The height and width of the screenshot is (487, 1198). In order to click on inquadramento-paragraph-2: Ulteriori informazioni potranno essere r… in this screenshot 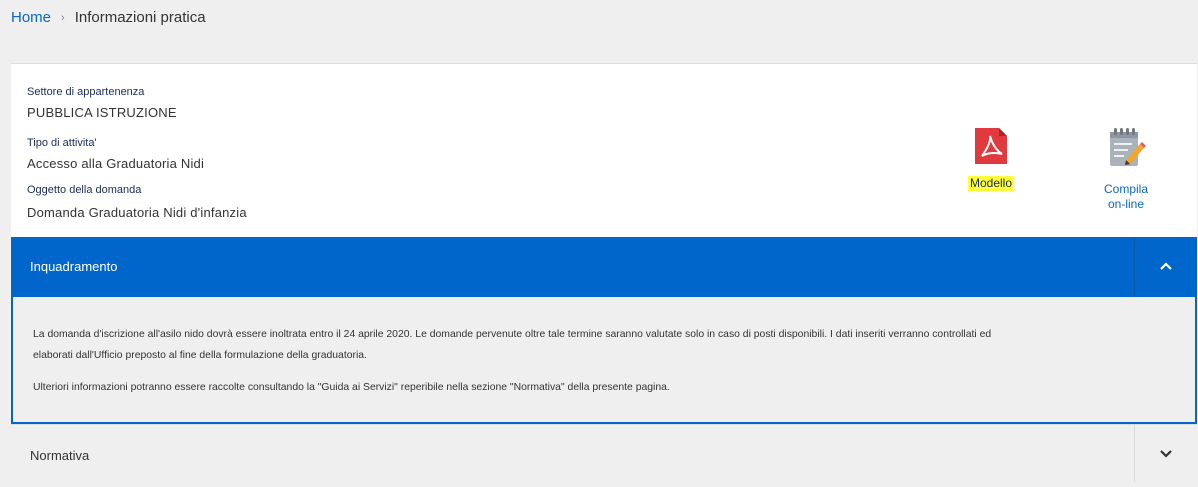, I will do `click(351, 387)`.